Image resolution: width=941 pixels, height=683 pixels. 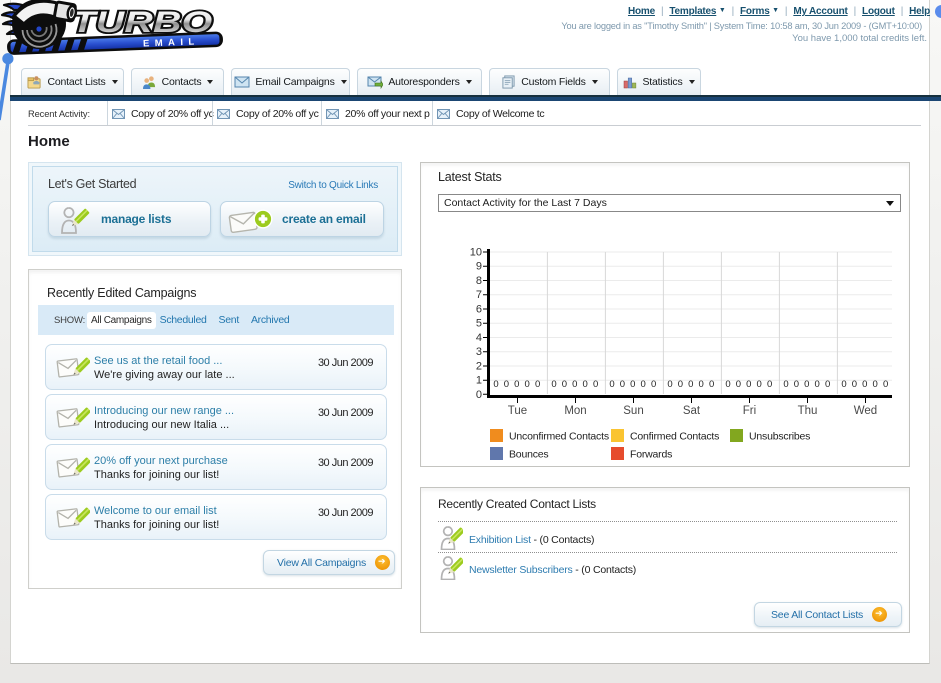 I want to click on svg-text: 7, so click(x=479, y=295).